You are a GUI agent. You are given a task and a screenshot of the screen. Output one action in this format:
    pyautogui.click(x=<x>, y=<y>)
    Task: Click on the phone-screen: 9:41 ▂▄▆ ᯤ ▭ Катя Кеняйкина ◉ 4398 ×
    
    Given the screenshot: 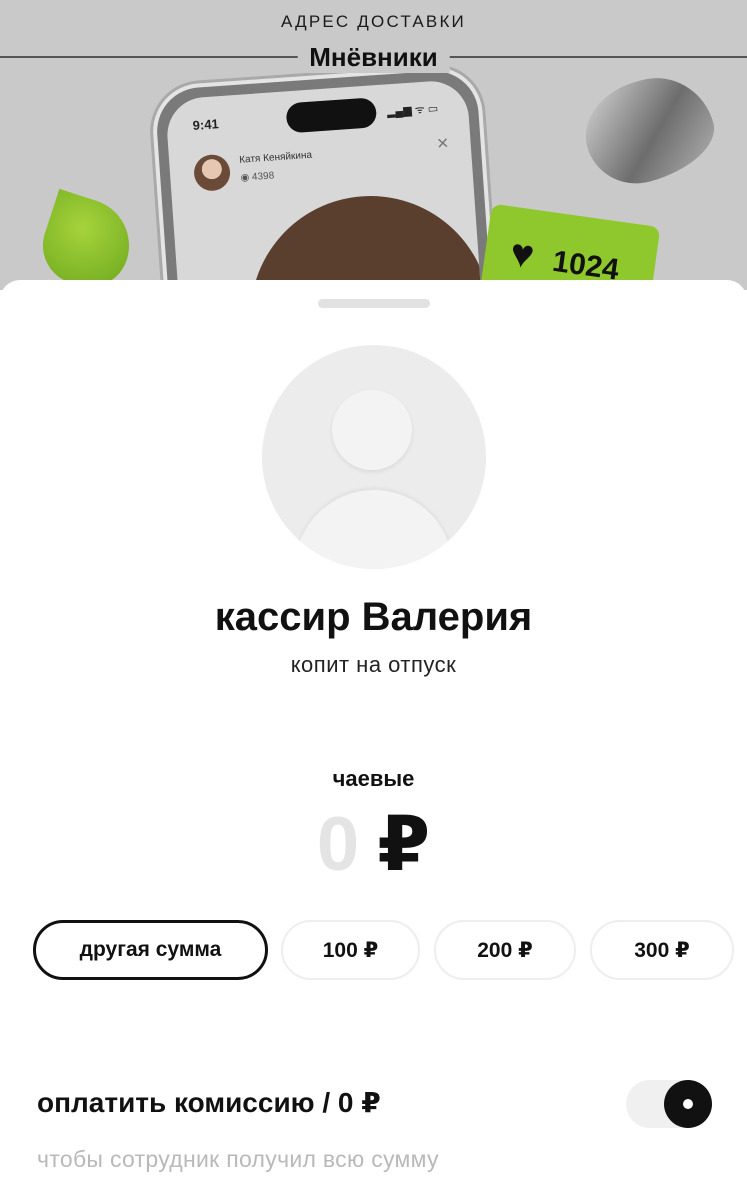 What is the action you would take?
    pyautogui.click(x=325, y=184)
    